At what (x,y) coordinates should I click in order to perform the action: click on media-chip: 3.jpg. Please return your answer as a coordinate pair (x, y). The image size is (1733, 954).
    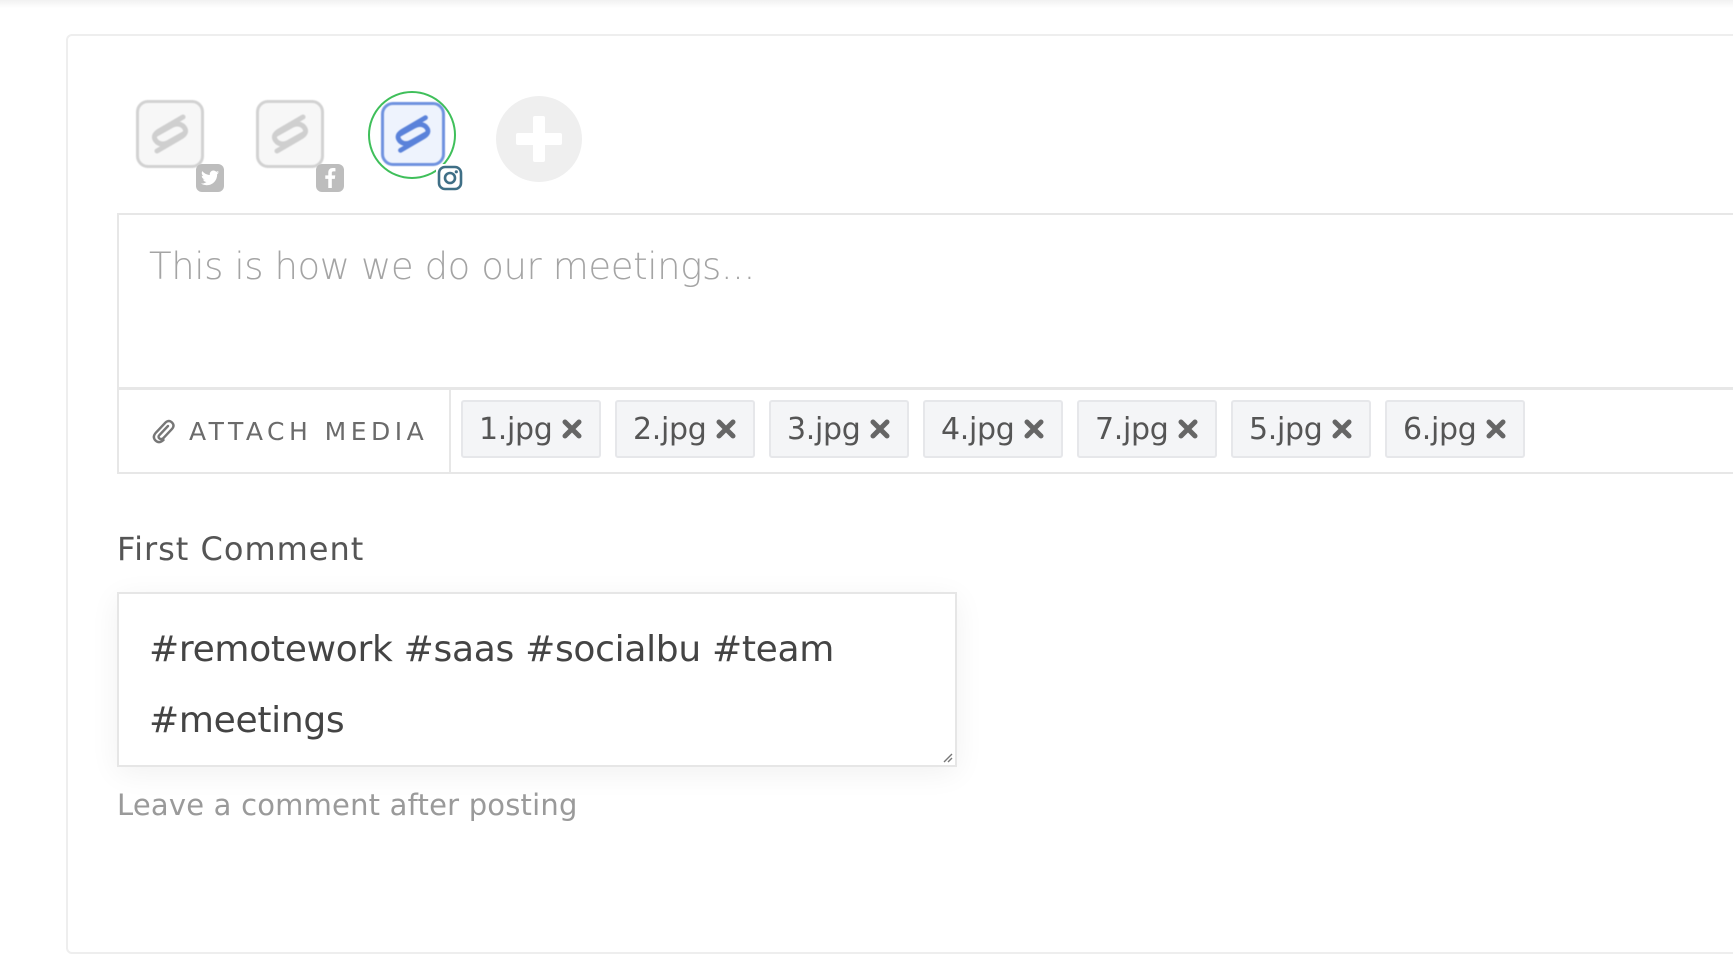
    Looking at the image, I should click on (839, 429).